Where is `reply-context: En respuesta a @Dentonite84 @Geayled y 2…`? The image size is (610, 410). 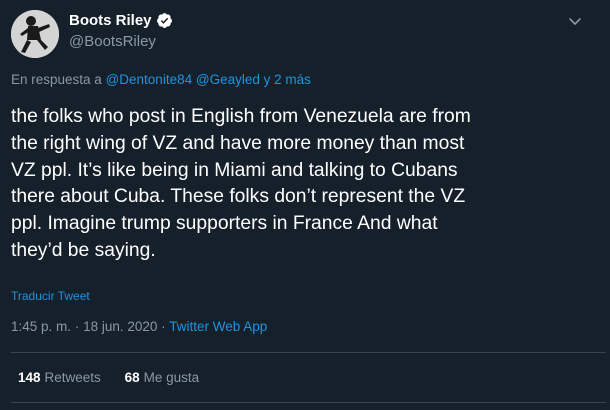 reply-context: En respuesta a @Dentonite84 @Geayled y 2… is located at coordinates (161, 79).